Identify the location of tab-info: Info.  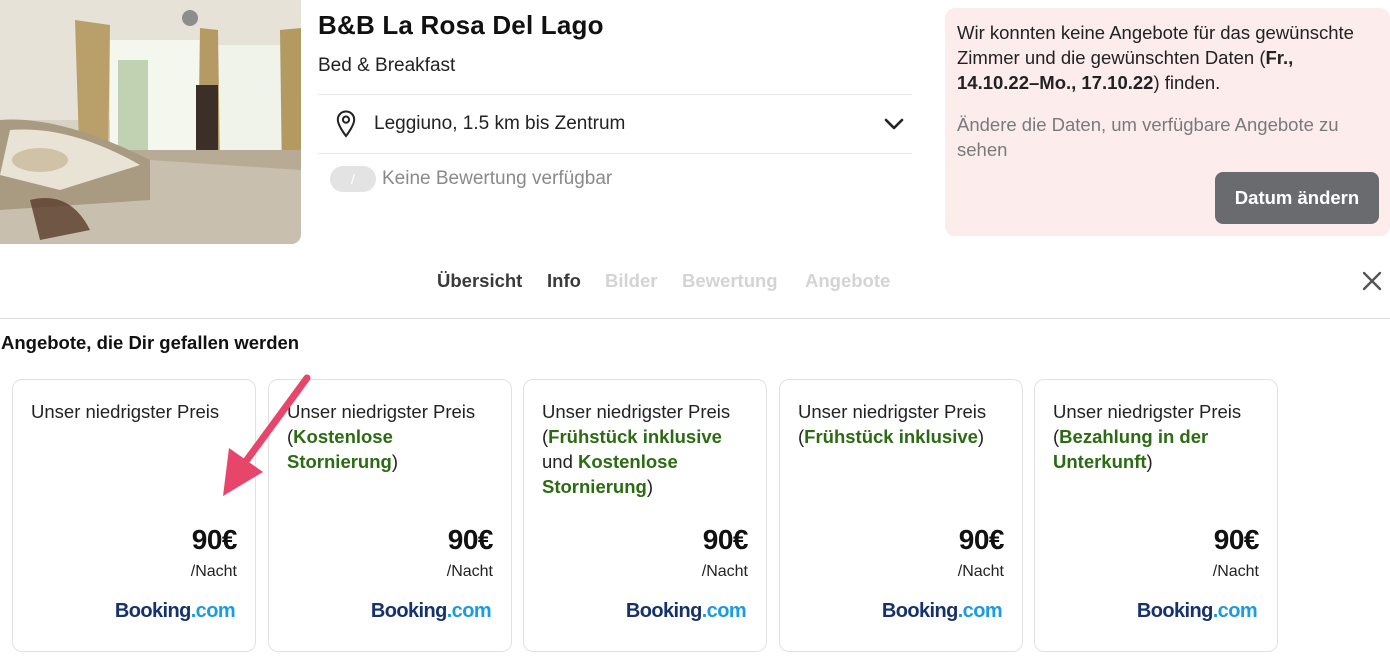
(564, 281).